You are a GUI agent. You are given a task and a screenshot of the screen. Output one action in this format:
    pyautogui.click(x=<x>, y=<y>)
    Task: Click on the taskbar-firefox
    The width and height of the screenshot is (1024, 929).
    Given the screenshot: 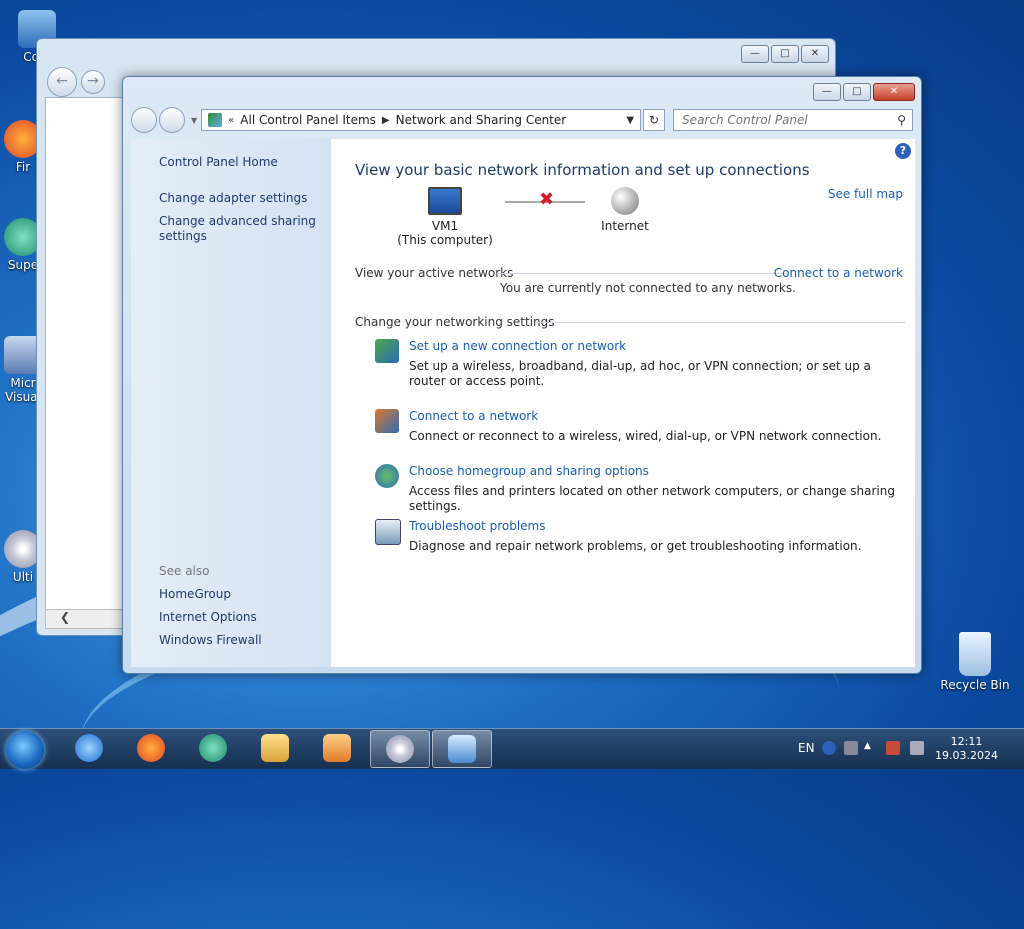 What is the action you would take?
    pyautogui.click(x=151, y=748)
    